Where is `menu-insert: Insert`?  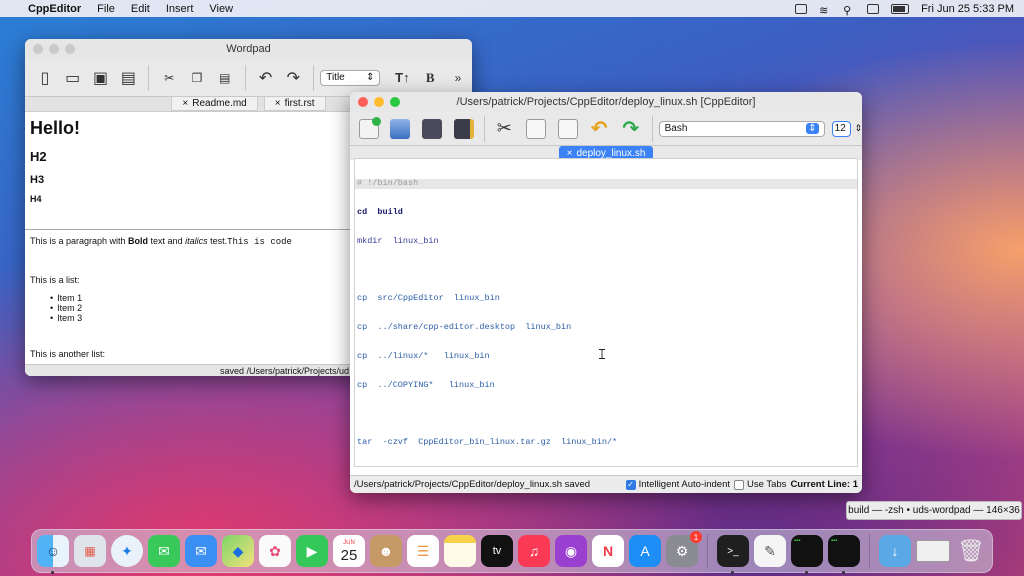
menu-insert: Insert is located at coordinates (180, 9).